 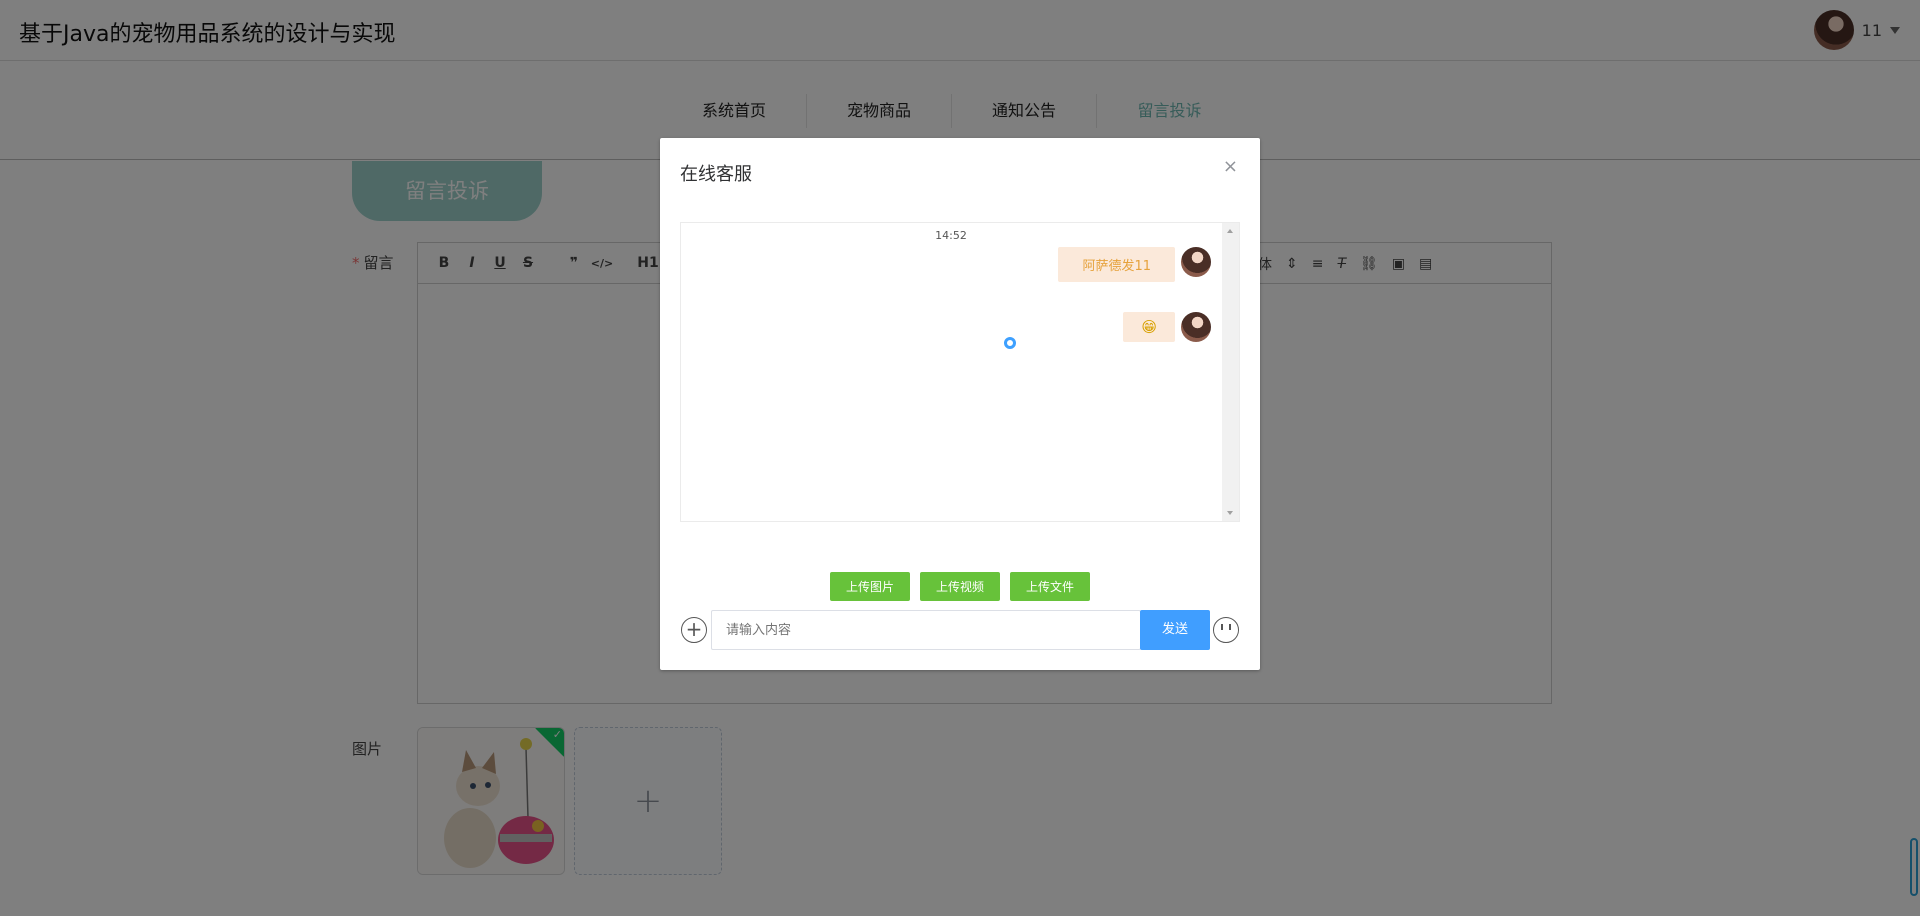 What do you see at coordinates (1230, 231) in the screenshot?
I see `scroll-up-icon` at bounding box center [1230, 231].